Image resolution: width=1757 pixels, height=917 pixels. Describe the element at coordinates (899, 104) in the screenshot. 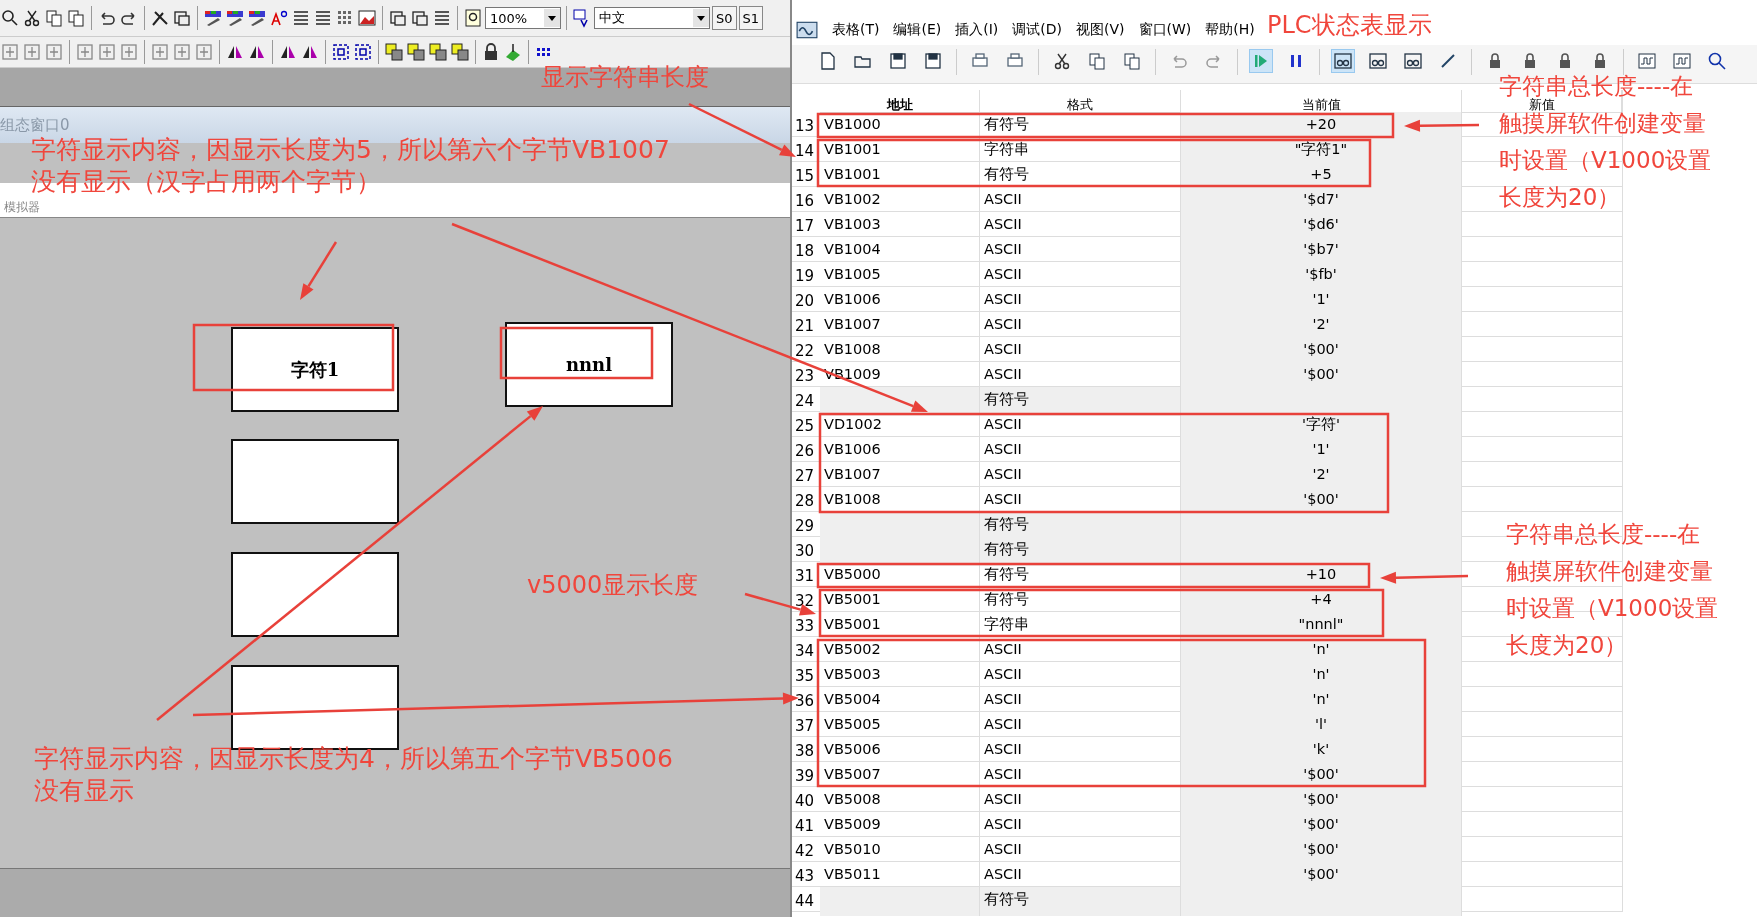

I see `column-header: 地址` at that location.